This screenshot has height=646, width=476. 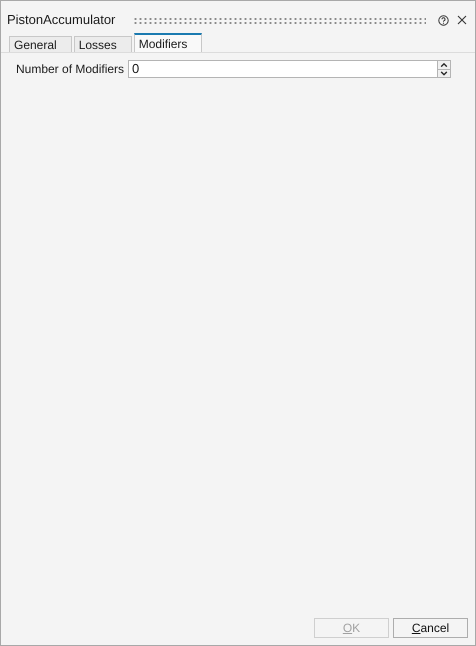 What do you see at coordinates (443, 20) in the screenshot?
I see `help-icon` at bounding box center [443, 20].